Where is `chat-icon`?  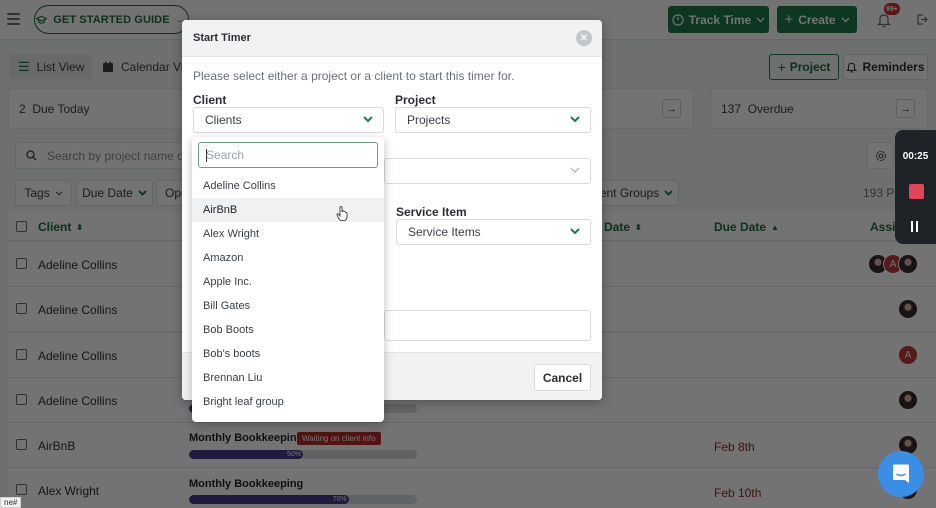 chat-icon is located at coordinates (901, 473).